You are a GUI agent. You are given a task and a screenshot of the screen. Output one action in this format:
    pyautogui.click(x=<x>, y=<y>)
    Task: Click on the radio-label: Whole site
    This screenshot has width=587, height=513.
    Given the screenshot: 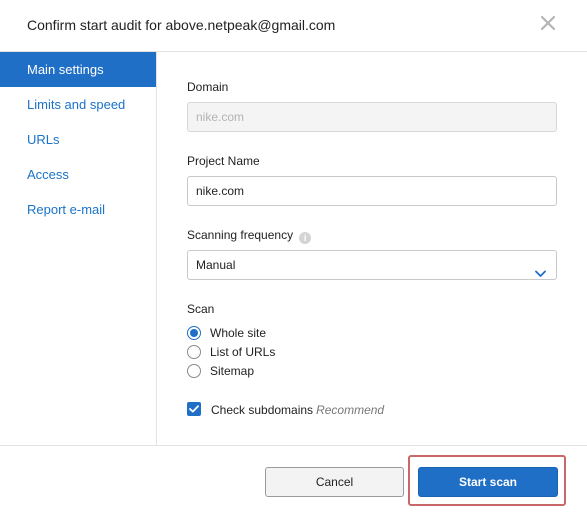 What is the action you would take?
    pyautogui.click(x=238, y=333)
    